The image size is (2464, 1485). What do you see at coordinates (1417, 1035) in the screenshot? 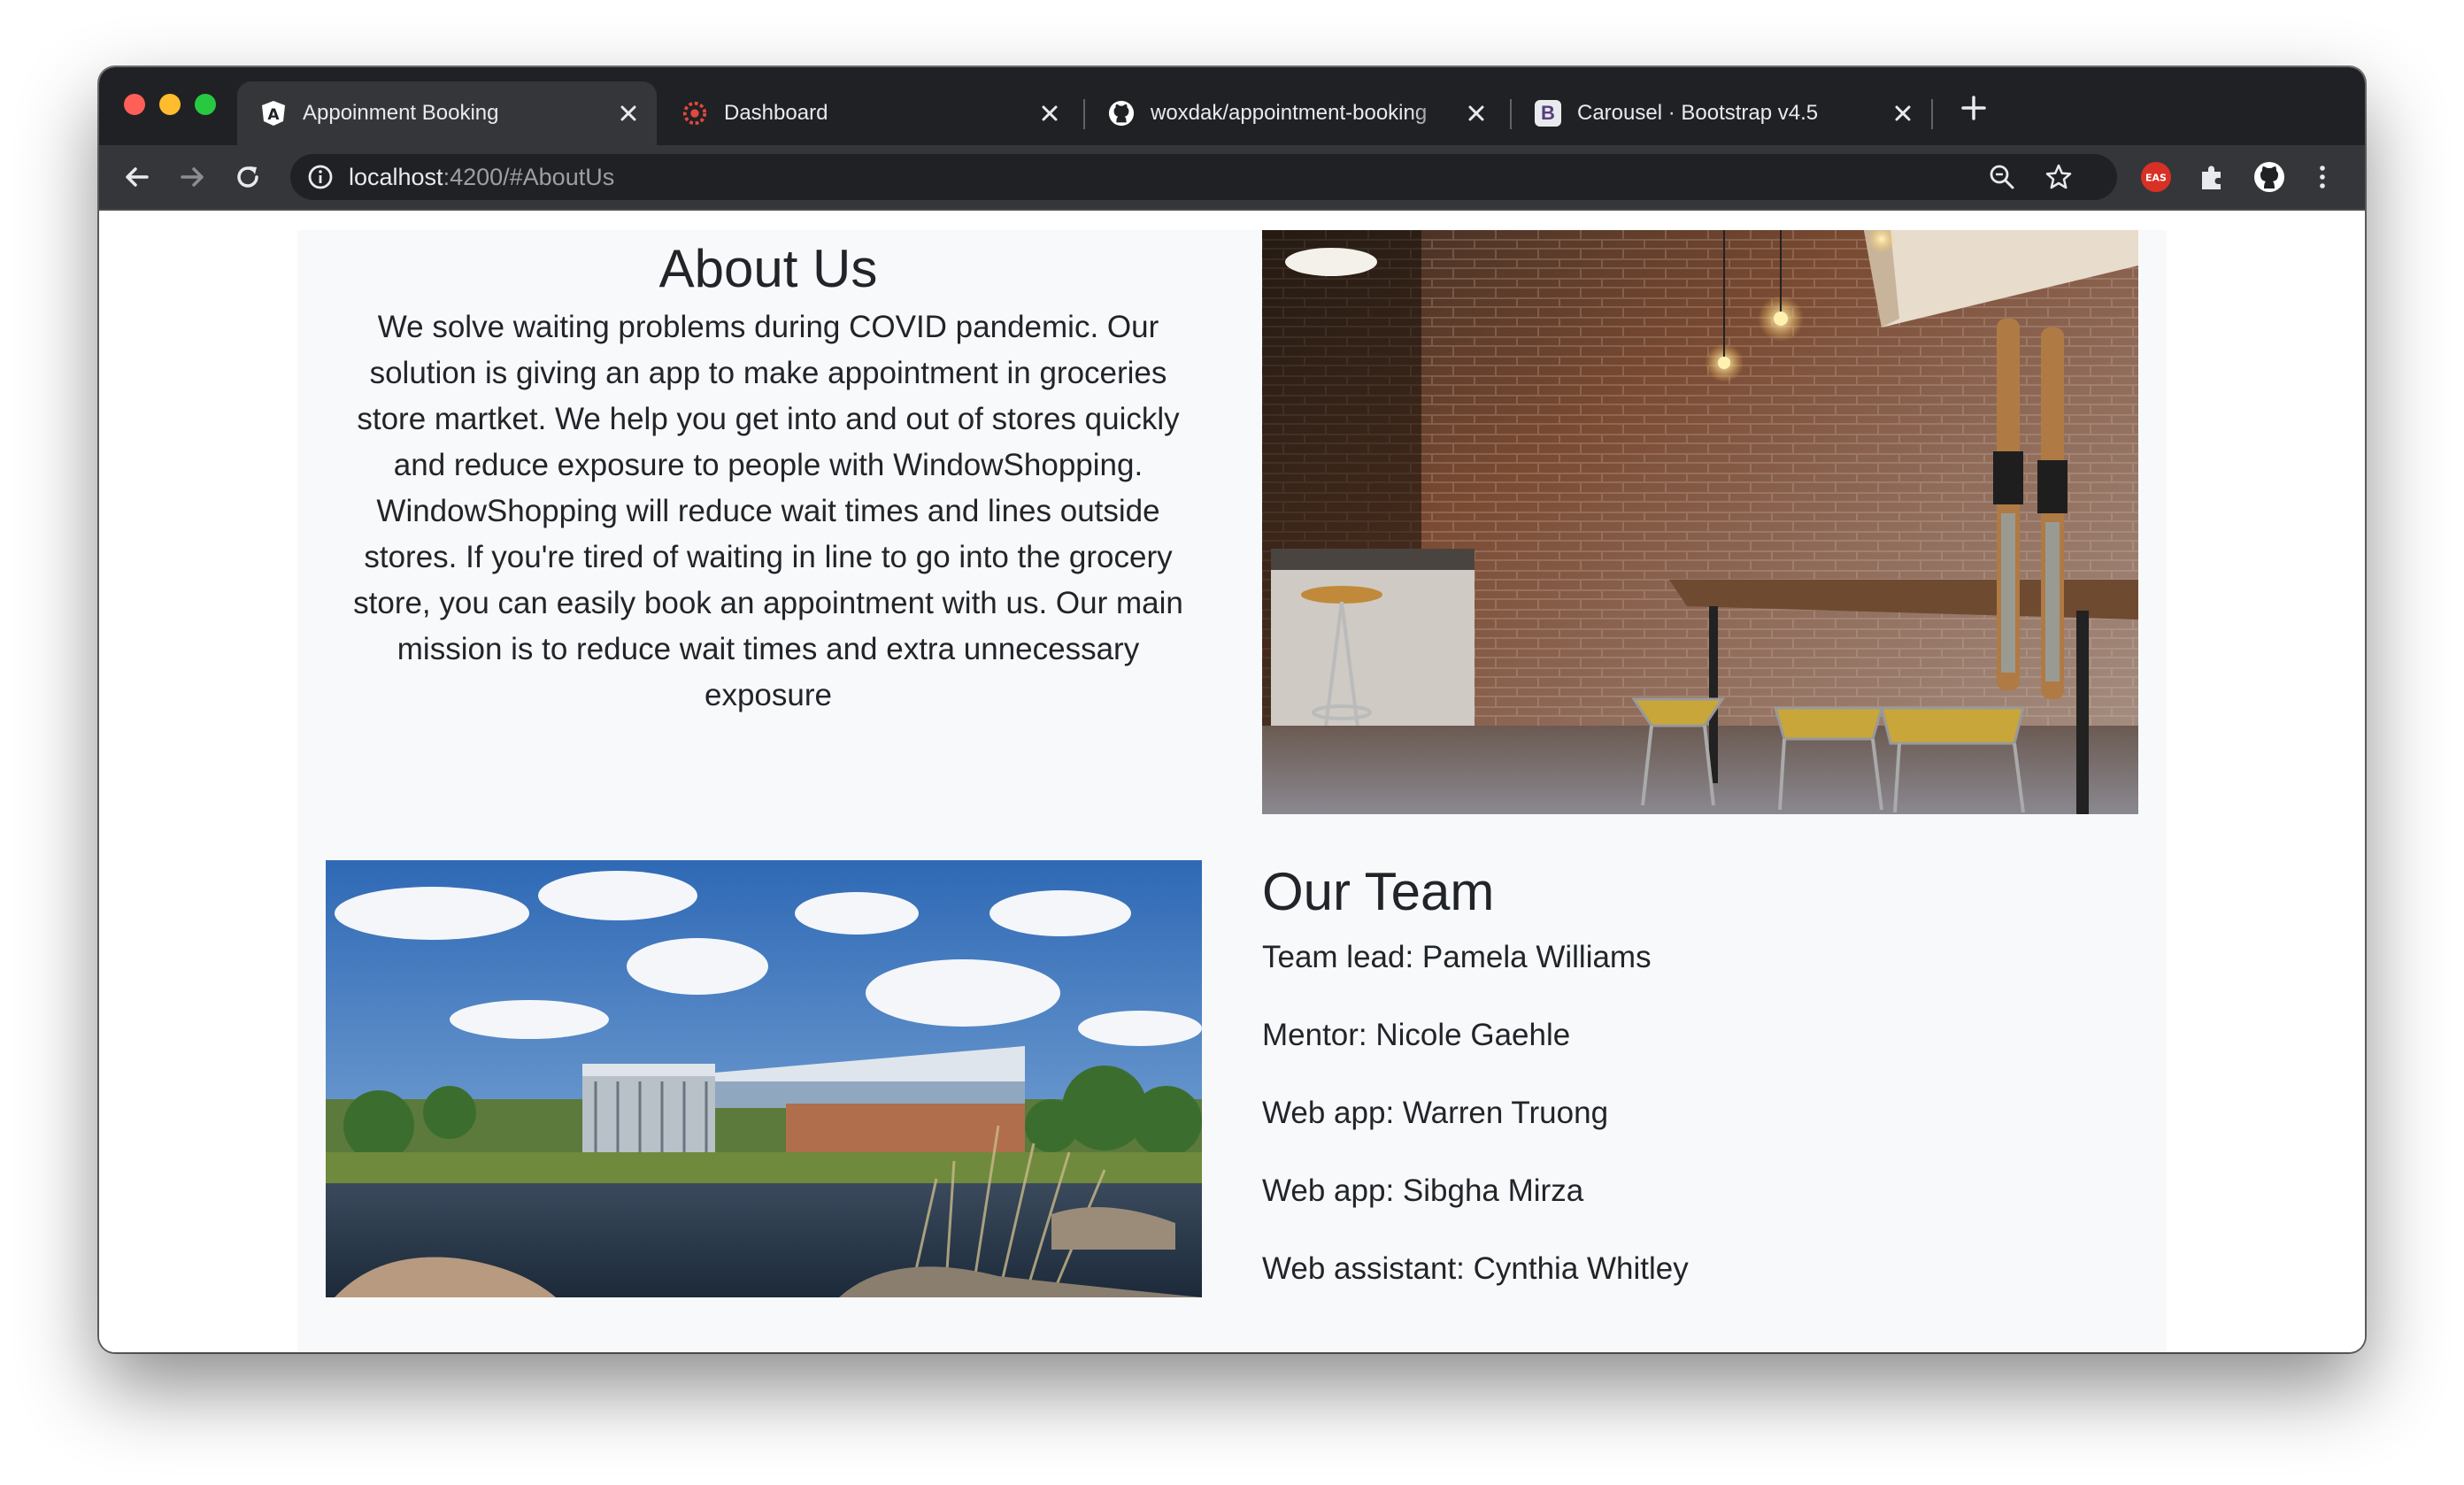
I see `team-member: Mentor: Nicole Gaehle` at bounding box center [1417, 1035].